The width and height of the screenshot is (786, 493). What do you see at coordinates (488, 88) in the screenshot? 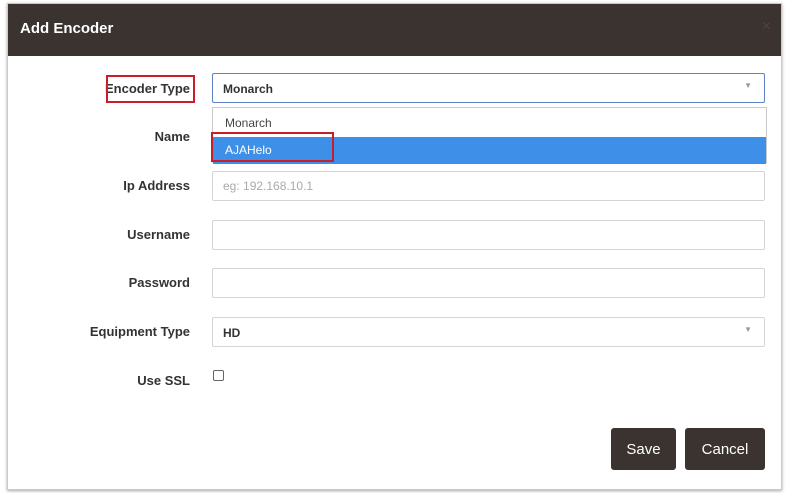
I see `encoder-type-select: Monarch ▼` at bounding box center [488, 88].